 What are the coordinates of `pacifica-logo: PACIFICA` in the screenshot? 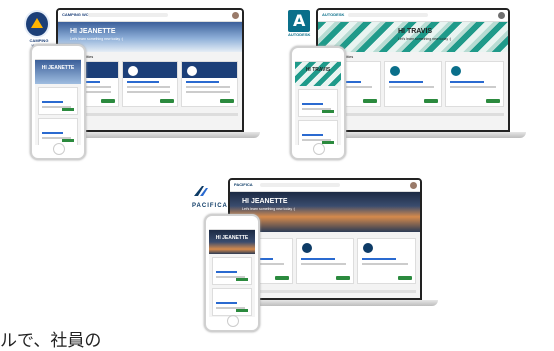 It's located at (210, 196).